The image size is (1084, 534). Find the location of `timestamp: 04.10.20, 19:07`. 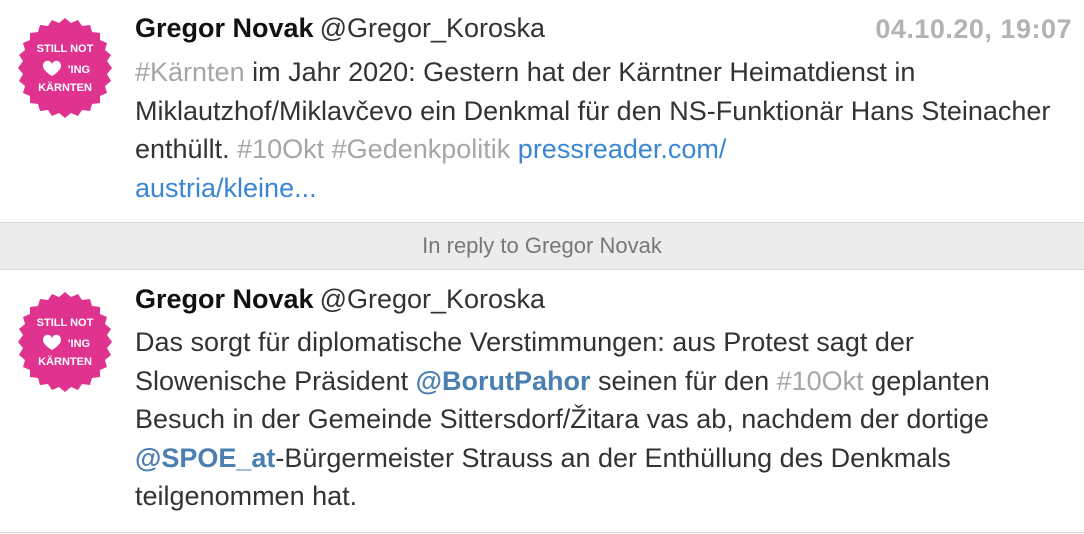

timestamp: 04.10.20, 19:07 is located at coordinates (973, 29).